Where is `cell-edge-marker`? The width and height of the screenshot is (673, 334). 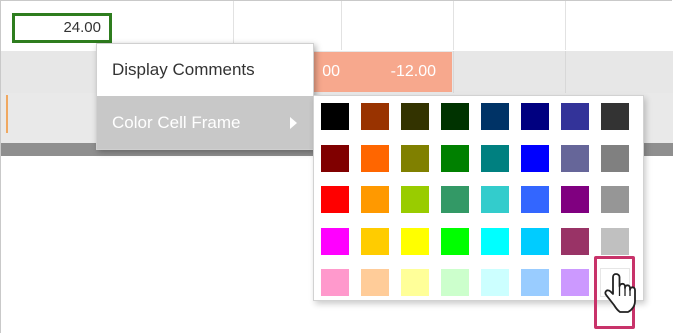
cell-edge-marker is located at coordinates (7, 114).